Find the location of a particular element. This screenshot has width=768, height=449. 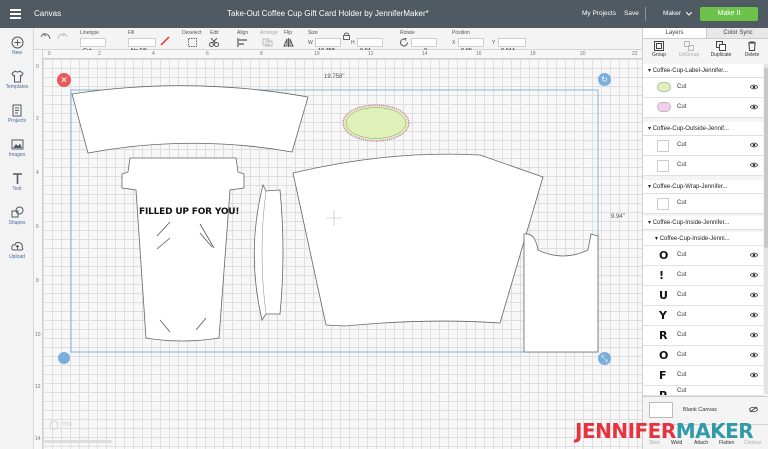

letter-thumbnail: ! is located at coordinates (662, 275).